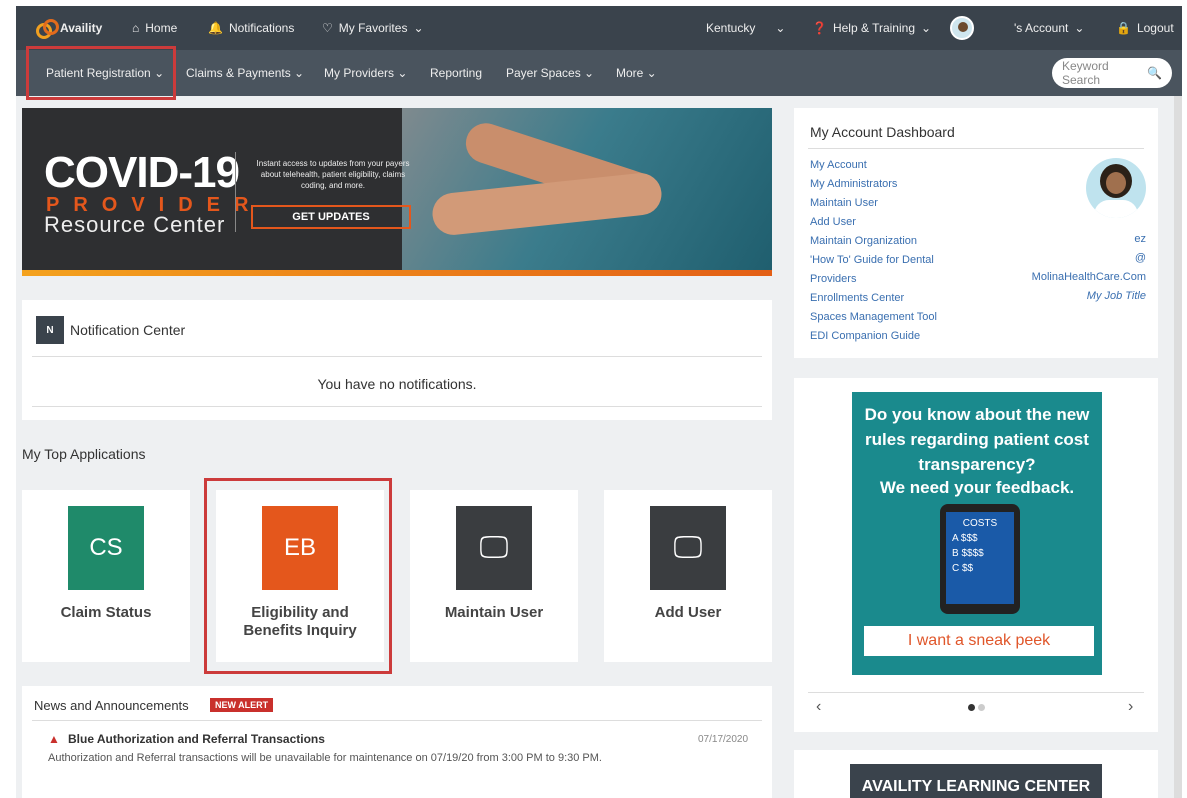  I want to click on lock-icon: 🔒, so click(1123, 28).